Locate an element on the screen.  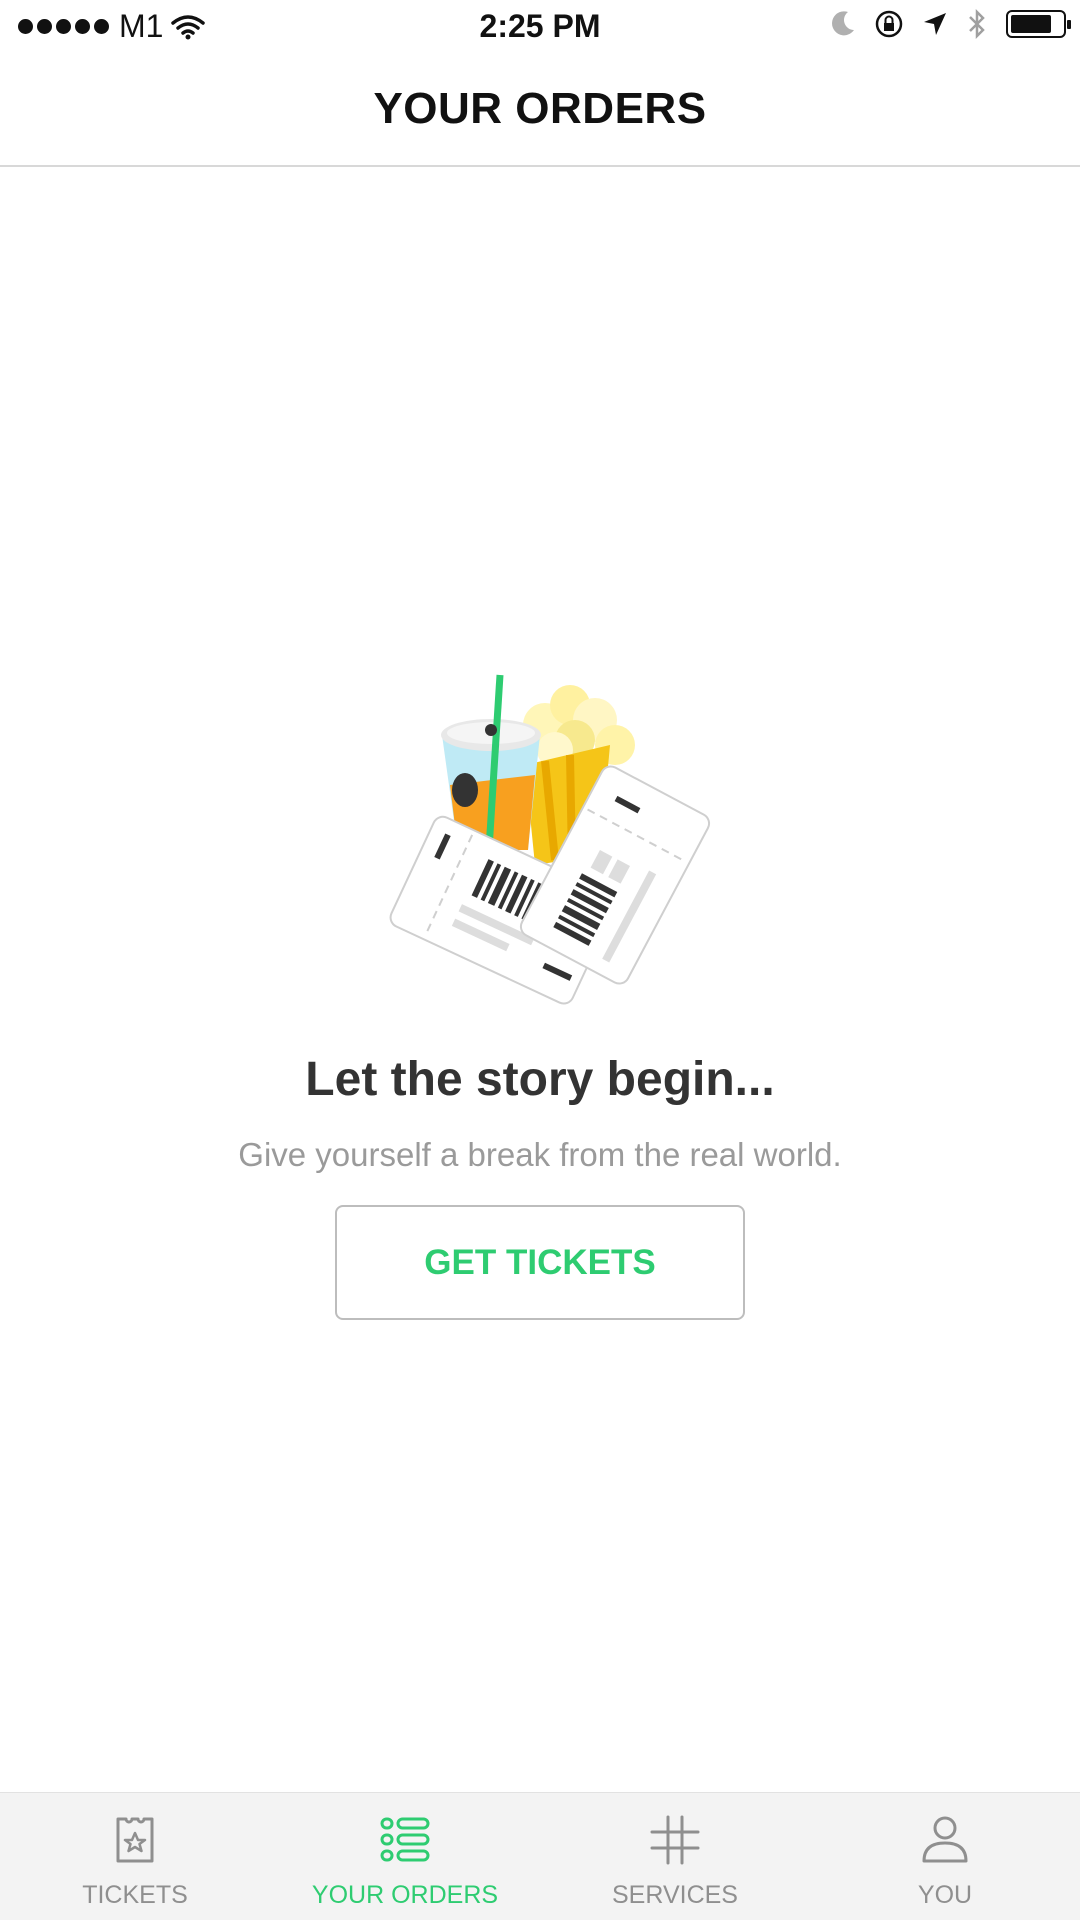
bottom-tab-bar: TICKETS YOUR ORDERS SERVICES YOU is located at coordinates (540, 1856).